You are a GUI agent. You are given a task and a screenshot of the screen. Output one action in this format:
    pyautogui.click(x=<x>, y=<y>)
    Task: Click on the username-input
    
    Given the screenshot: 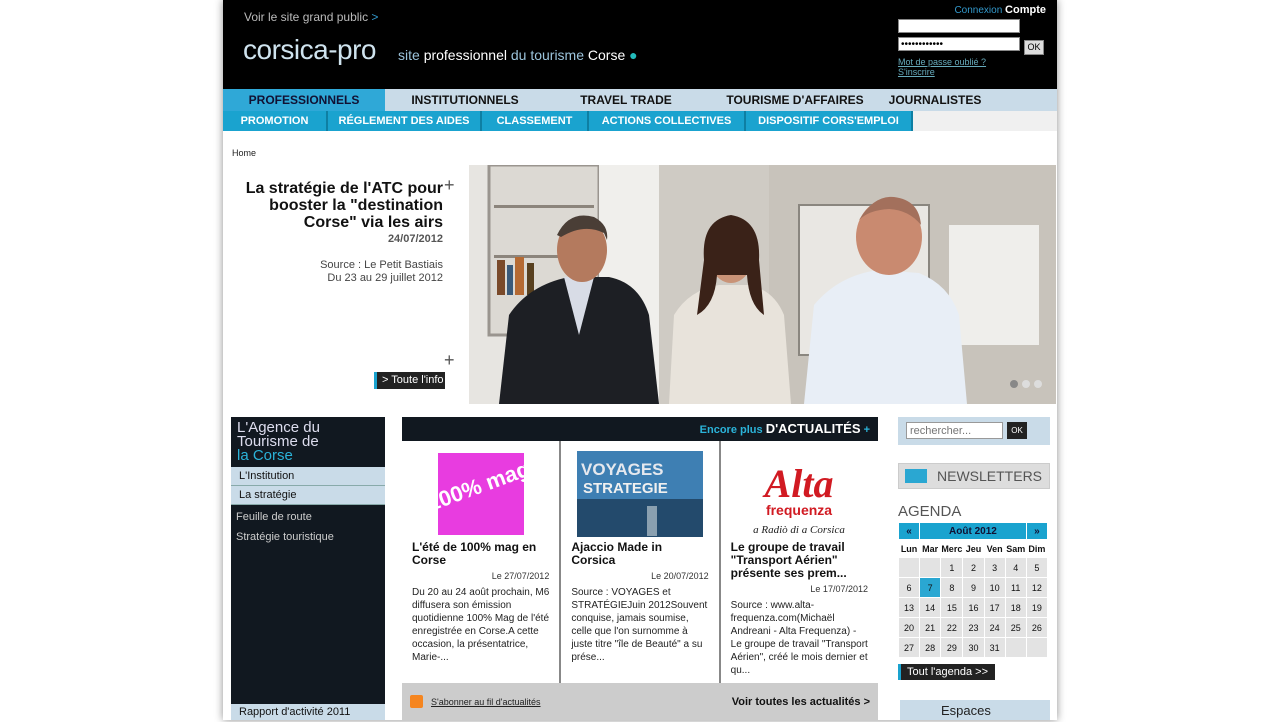 What is the action you would take?
    pyautogui.click(x=959, y=26)
    